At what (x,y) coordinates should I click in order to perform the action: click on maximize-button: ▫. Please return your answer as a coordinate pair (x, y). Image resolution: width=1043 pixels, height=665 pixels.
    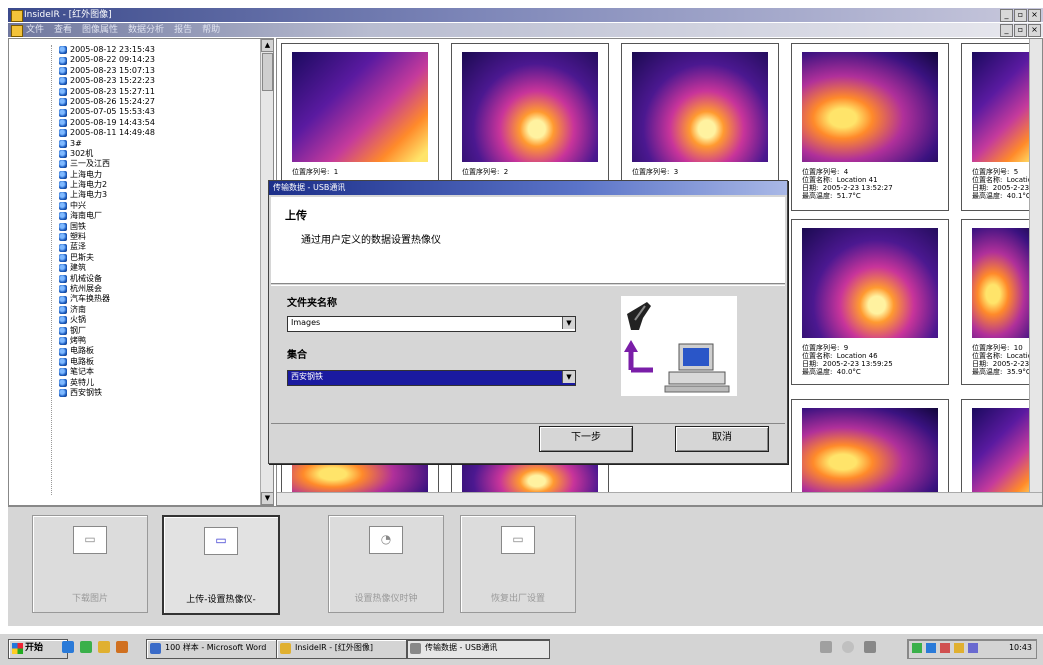
    Looking at the image, I should click on (1020, 15).